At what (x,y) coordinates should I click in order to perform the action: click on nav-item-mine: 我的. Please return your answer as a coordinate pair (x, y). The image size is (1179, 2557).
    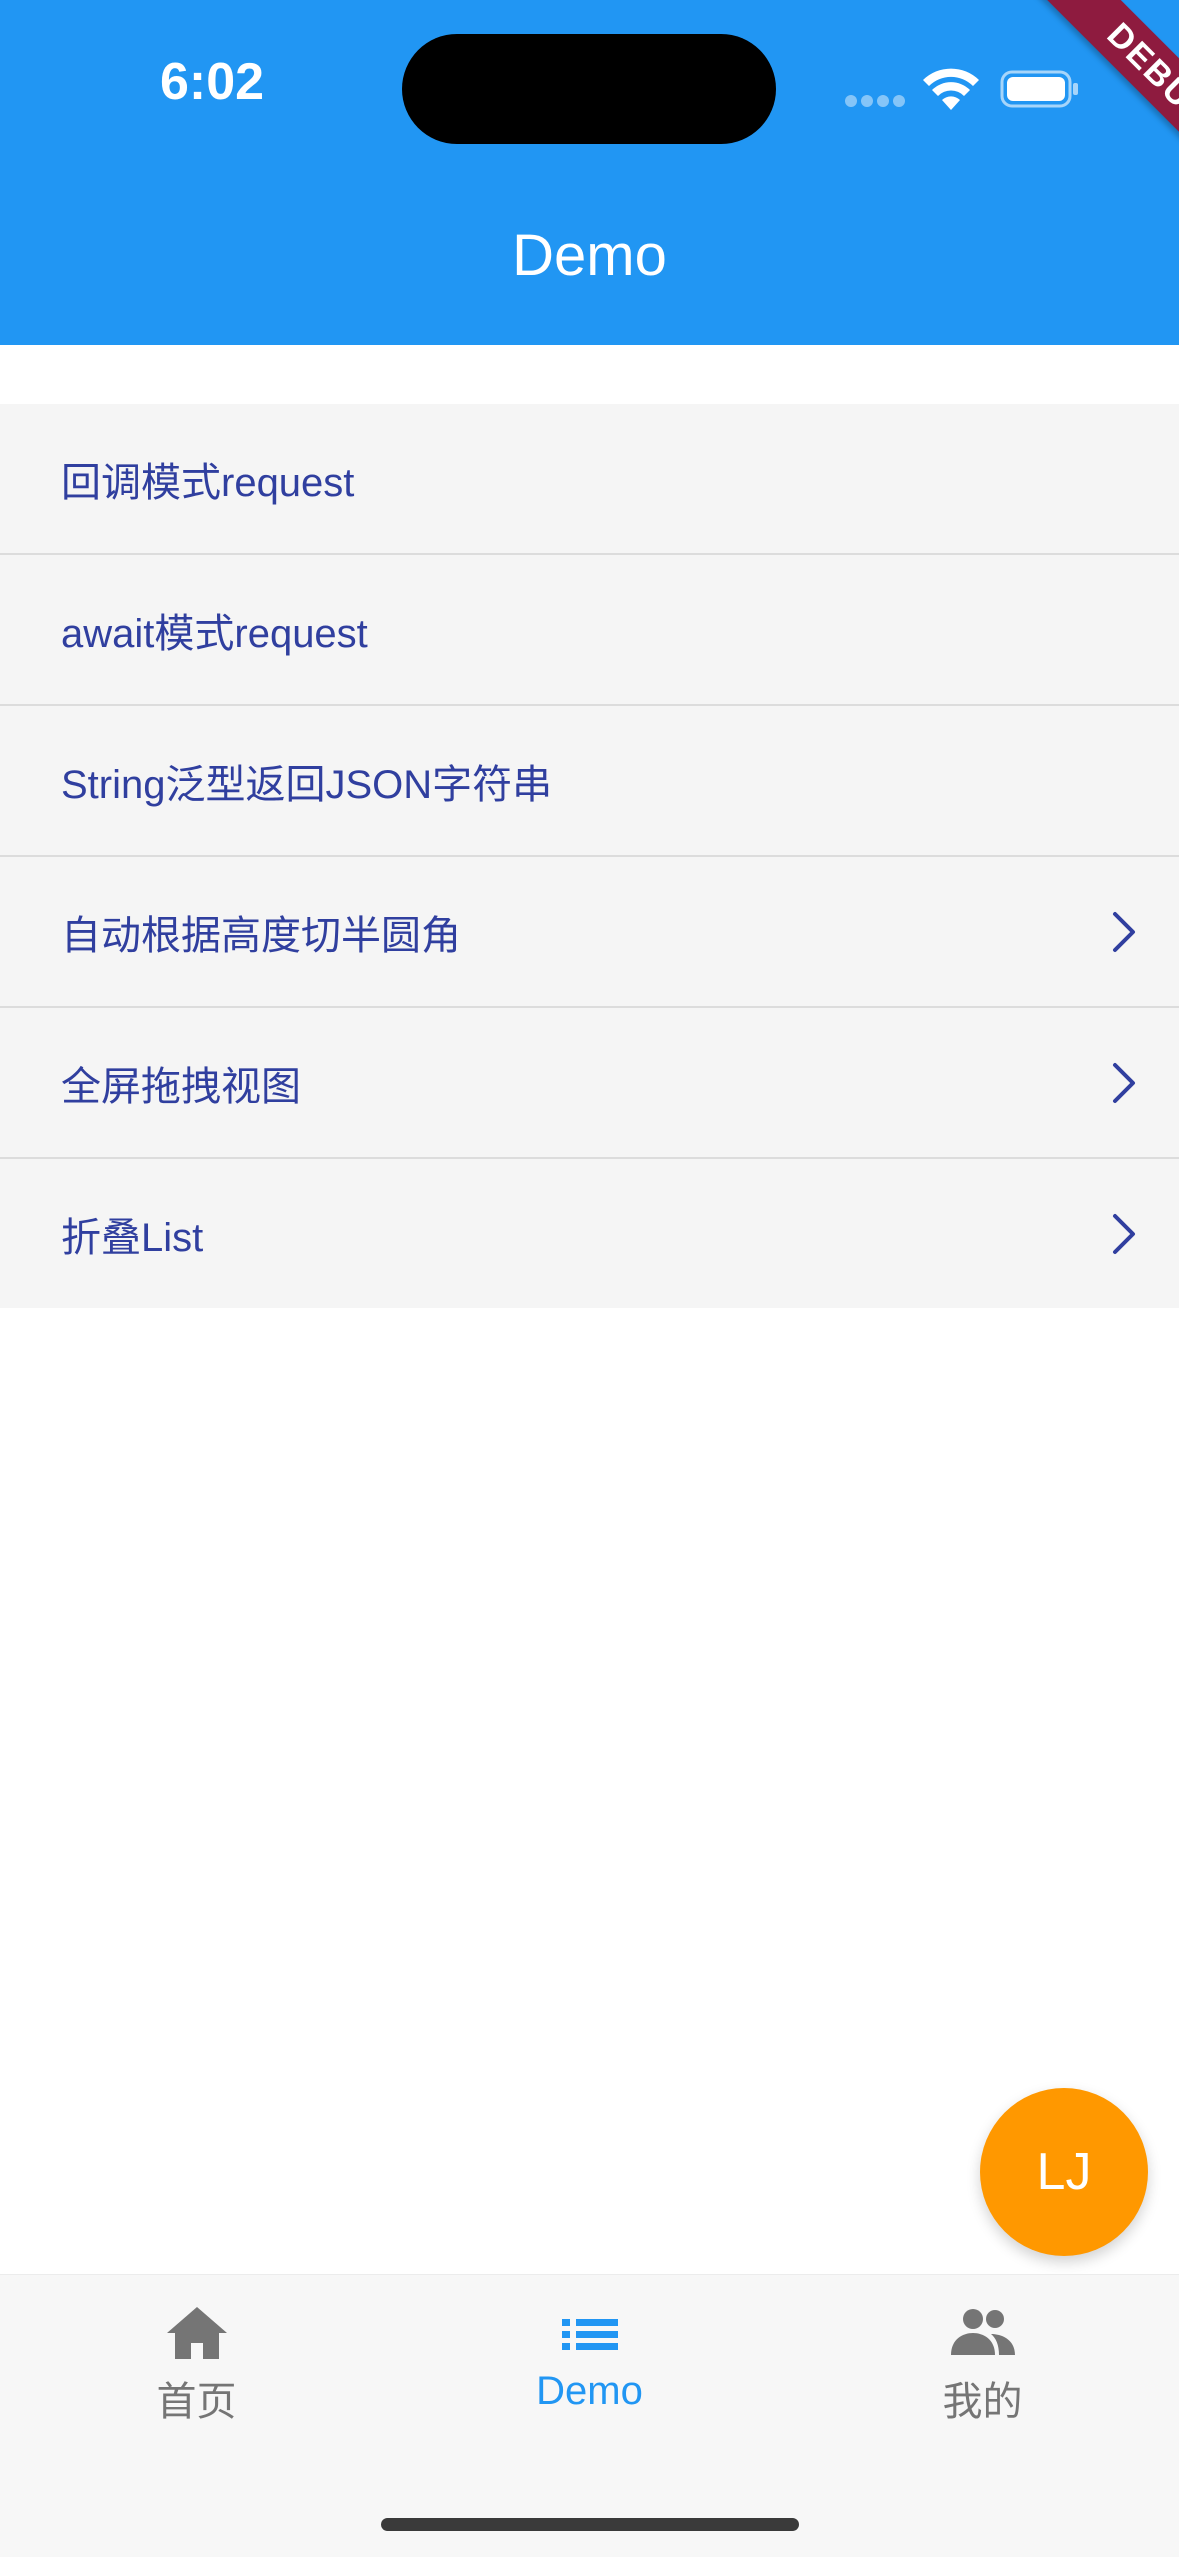
    Looking at the image, I should click on (982, 2375).